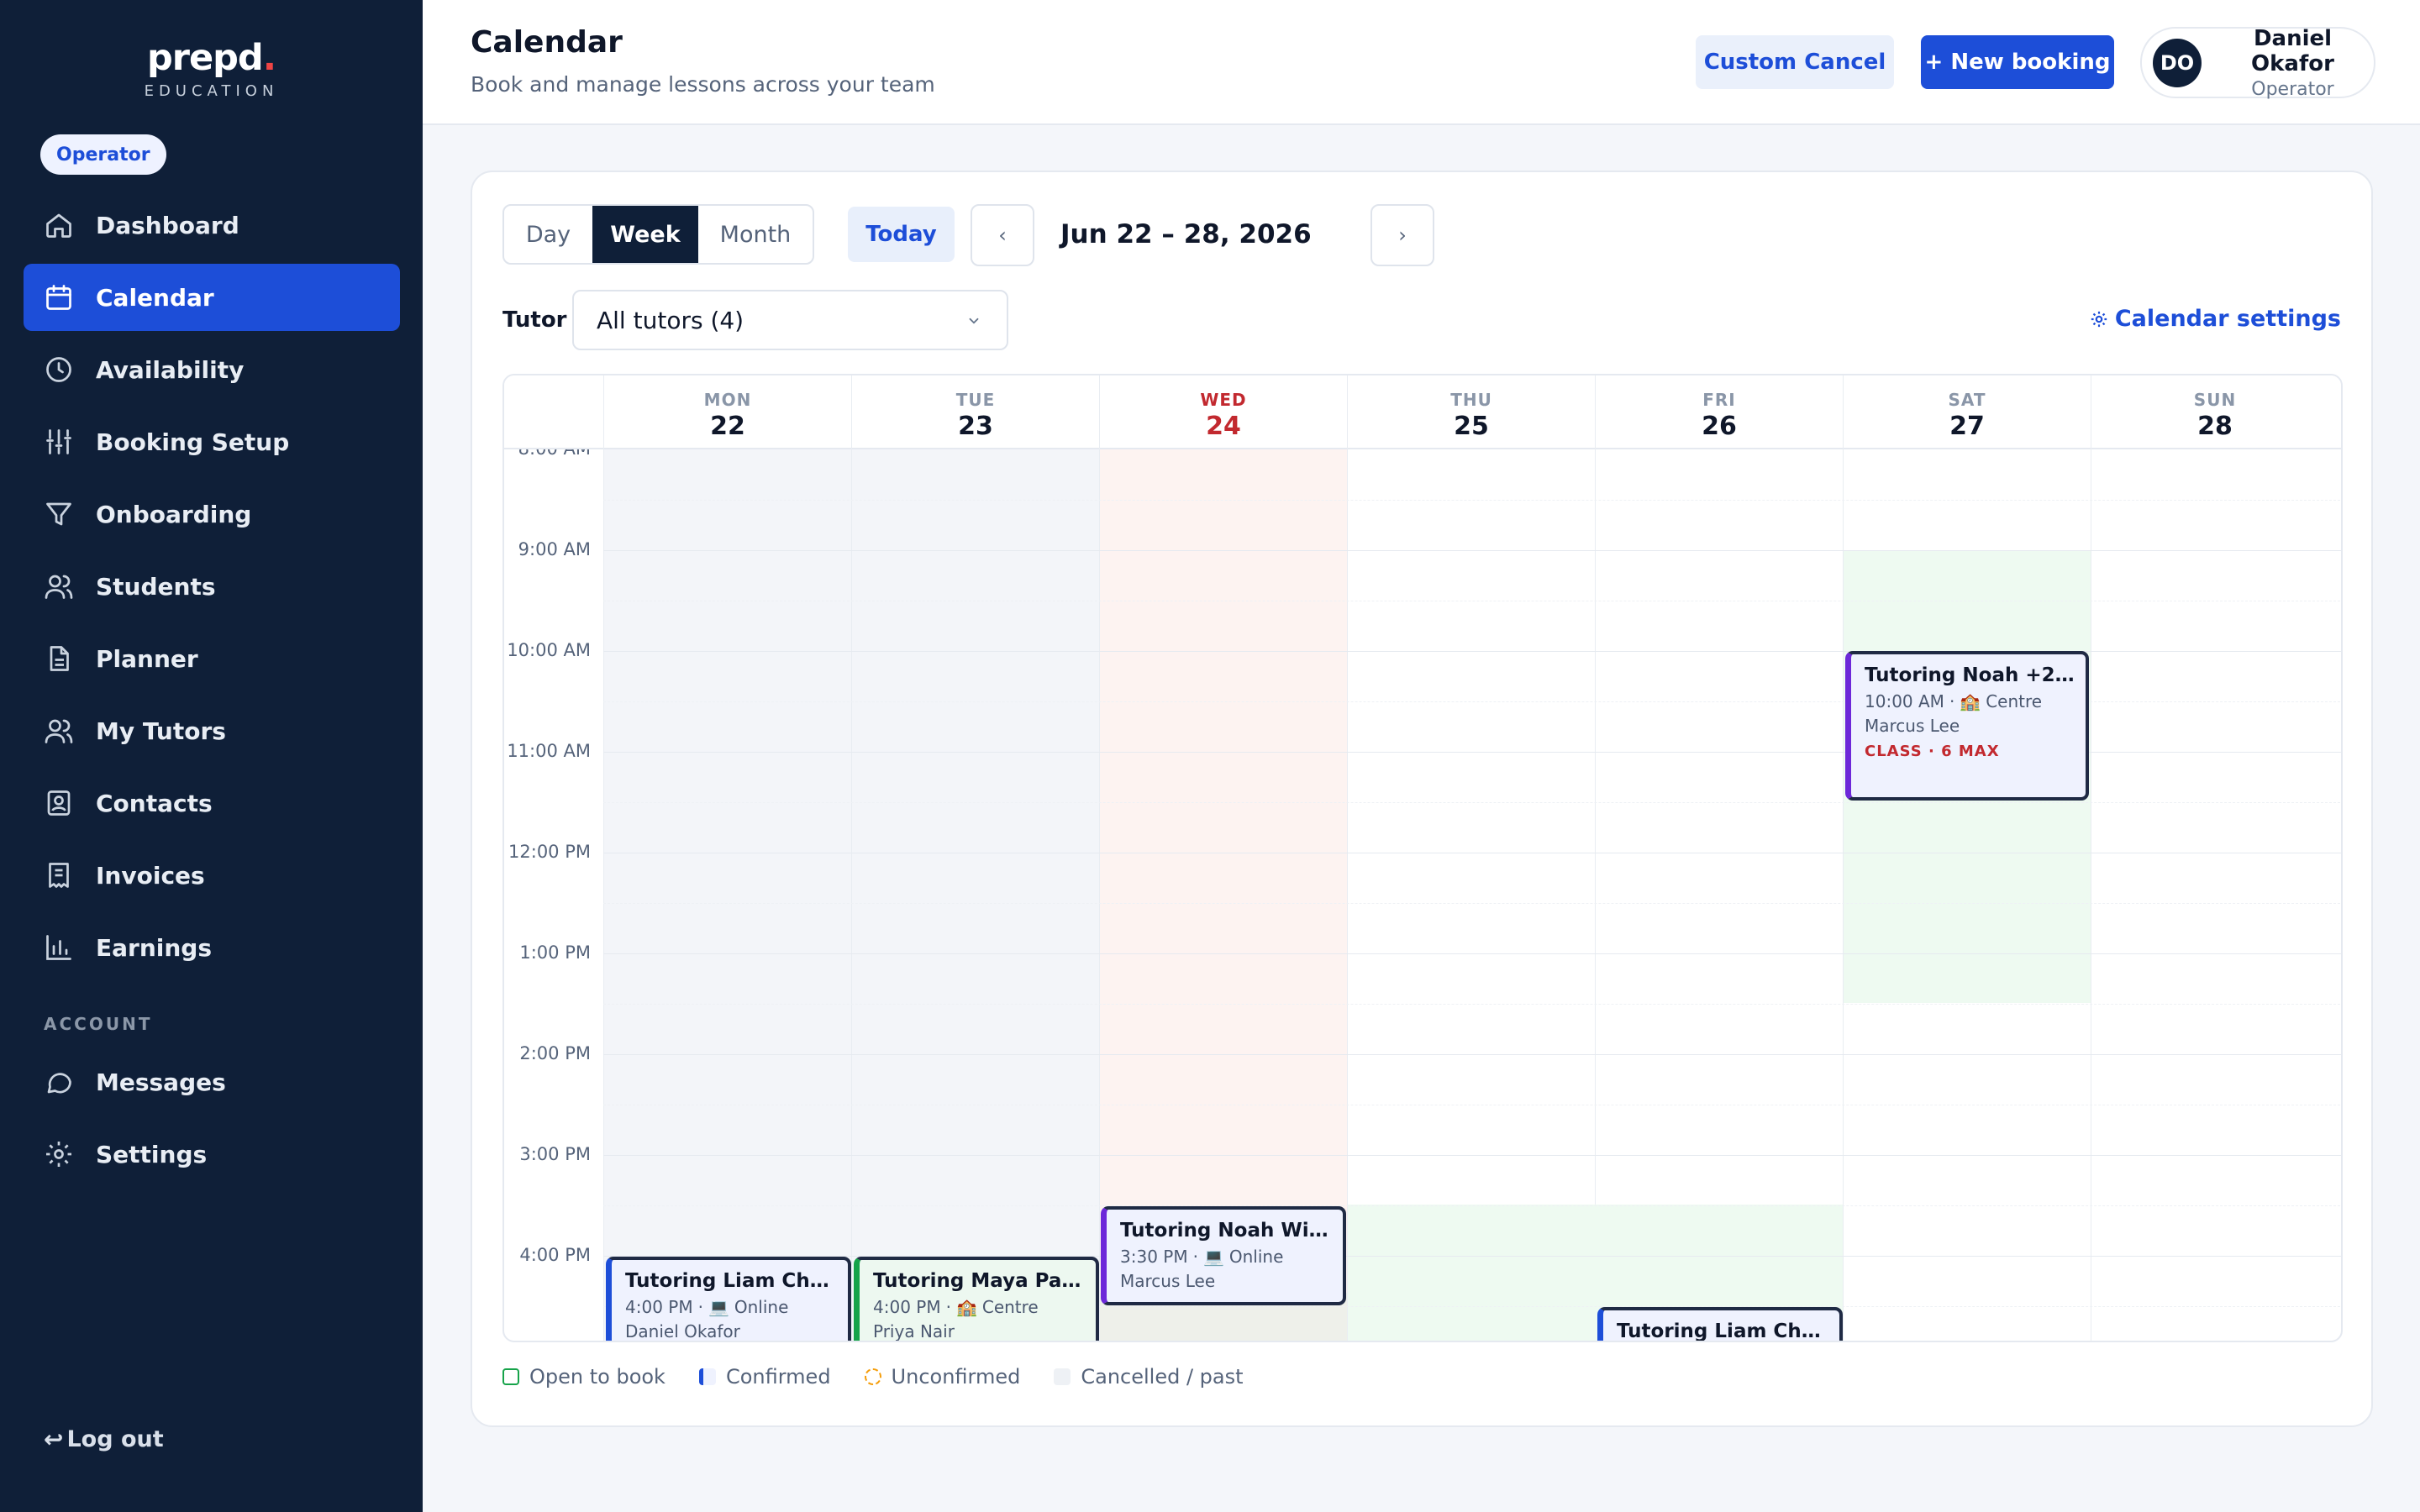  I want to click on chevron-right-icon: ›, so click(1403, 235).